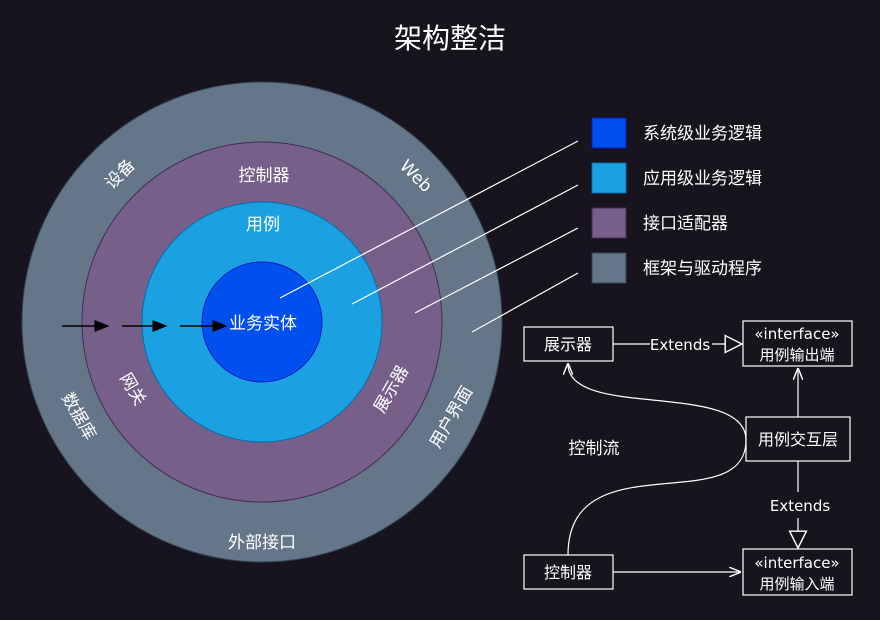  What do you see at coordinates (796, 334) in the screenshot?
I see `box-output-port-stereotype: «interface»` at bounding box center [796, 334].